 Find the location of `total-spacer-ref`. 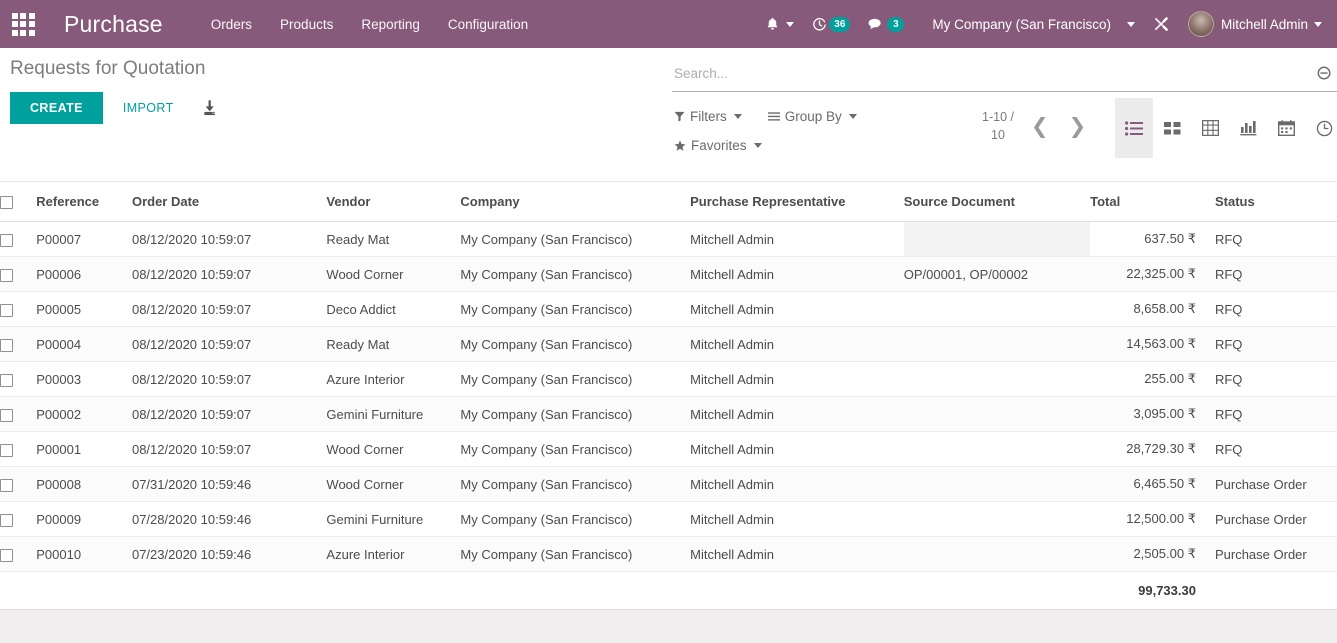

total-spacer-ref is located at coordinates (84, 591).